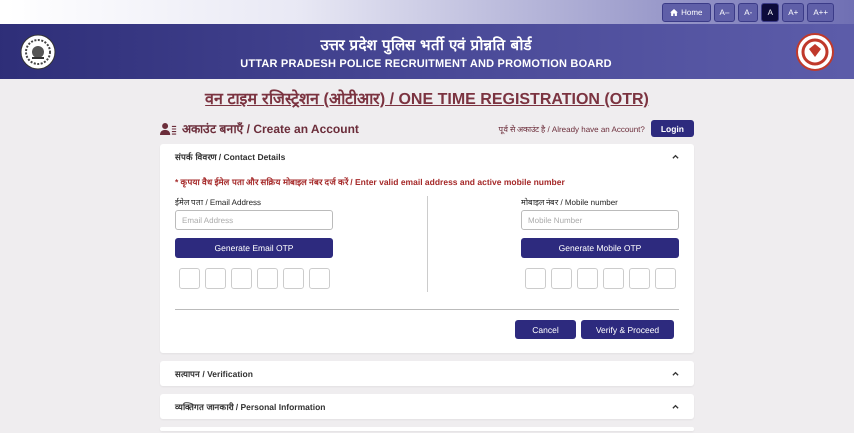 The image size is (854, 433). I want to click on action-button: Verify & Proceed, so click(627, 329).